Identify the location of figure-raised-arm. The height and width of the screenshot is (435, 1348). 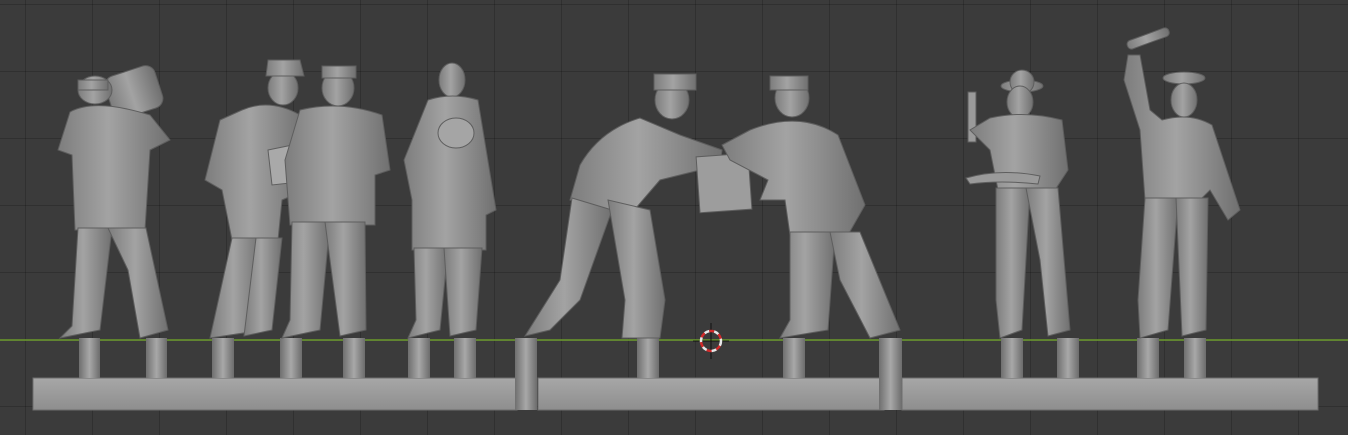
(1182, 183).